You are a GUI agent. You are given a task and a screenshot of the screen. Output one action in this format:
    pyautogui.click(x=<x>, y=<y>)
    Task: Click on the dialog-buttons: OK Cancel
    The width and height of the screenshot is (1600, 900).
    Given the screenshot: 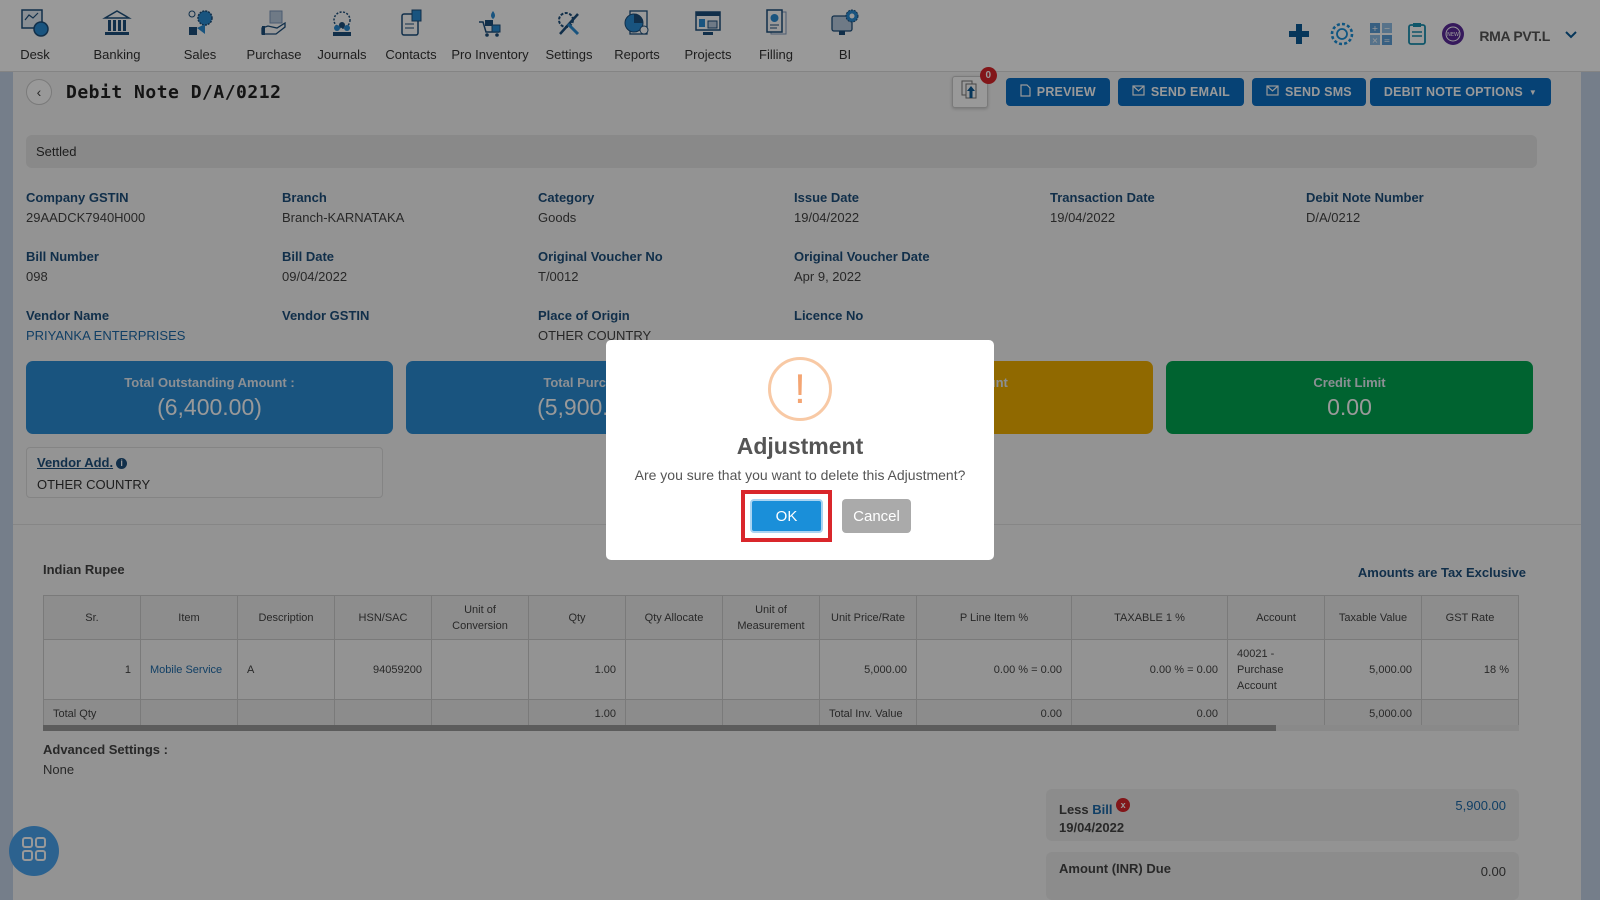 What is the action you would take?
    pyautogui.click(x=800, y=516)
    